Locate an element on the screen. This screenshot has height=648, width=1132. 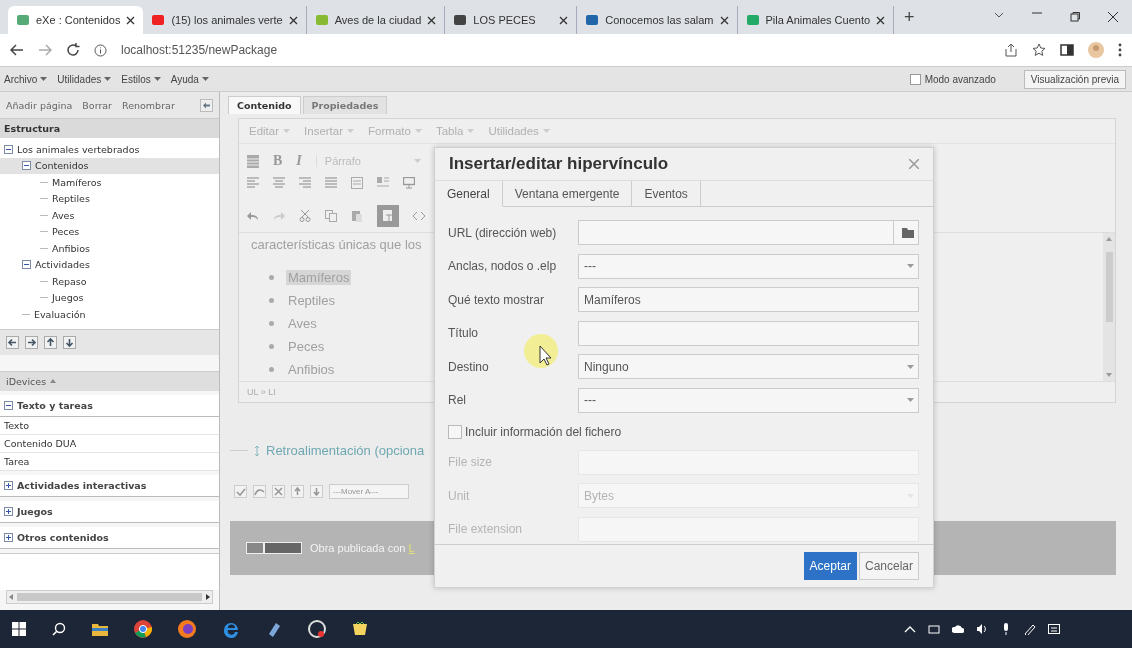
dropdown: Ninguno is located at coordinates (748, 366).